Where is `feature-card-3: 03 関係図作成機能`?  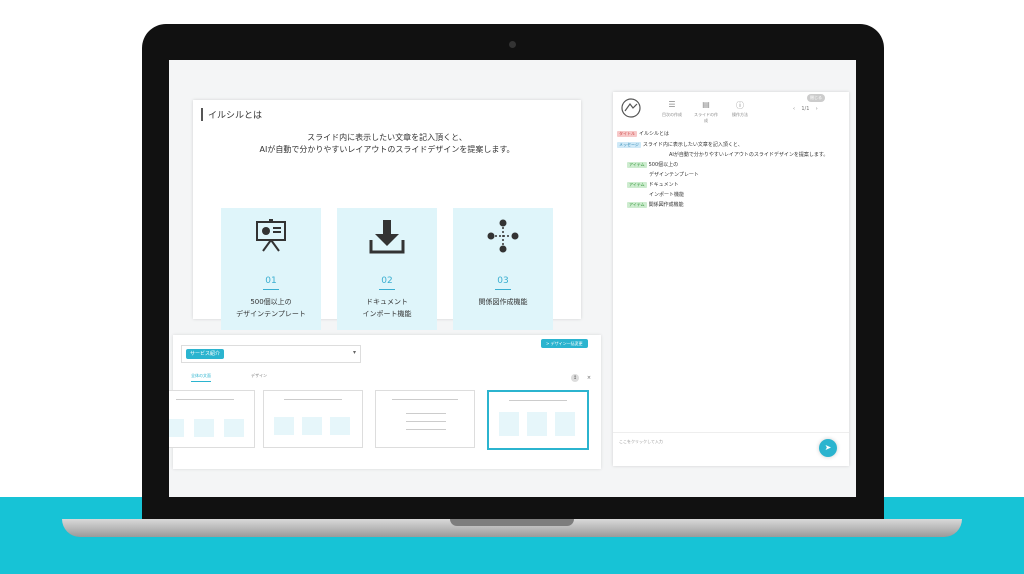
feature-card-3: 03 関係図作成機能 is located at coordinates (503, 269).